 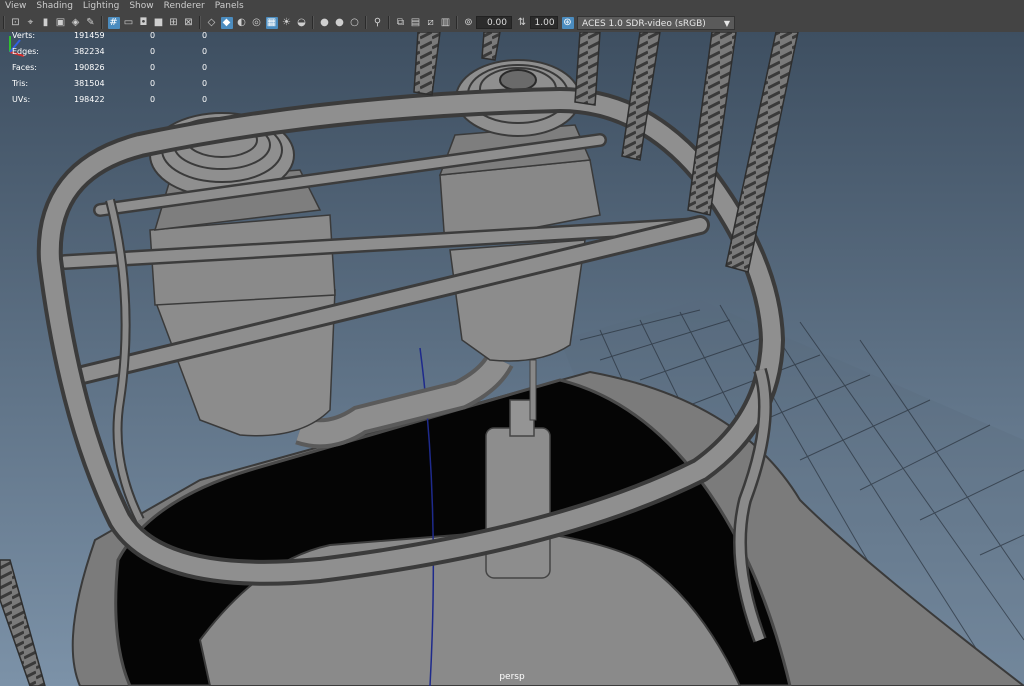 I want to click on hud-label: Edges:, so click(x=25, y=51).